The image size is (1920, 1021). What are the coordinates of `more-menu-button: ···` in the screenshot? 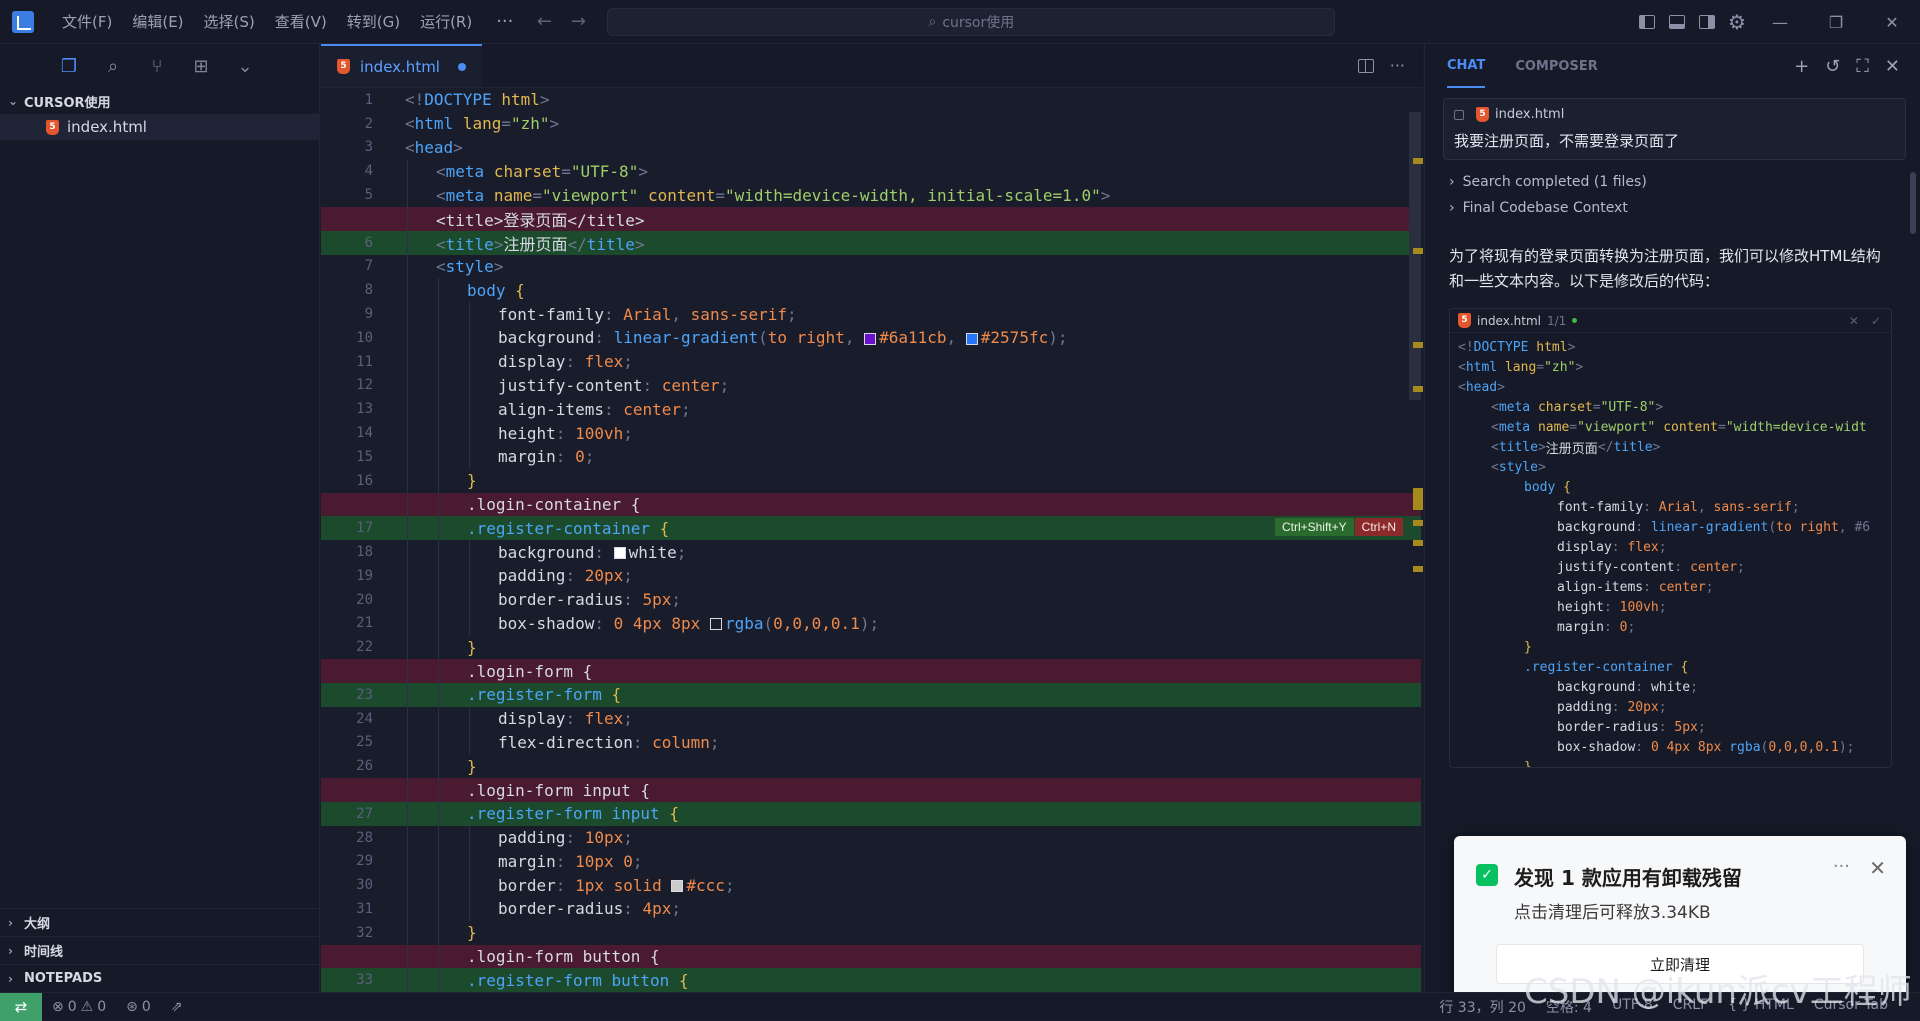 It's located at (504, 21).